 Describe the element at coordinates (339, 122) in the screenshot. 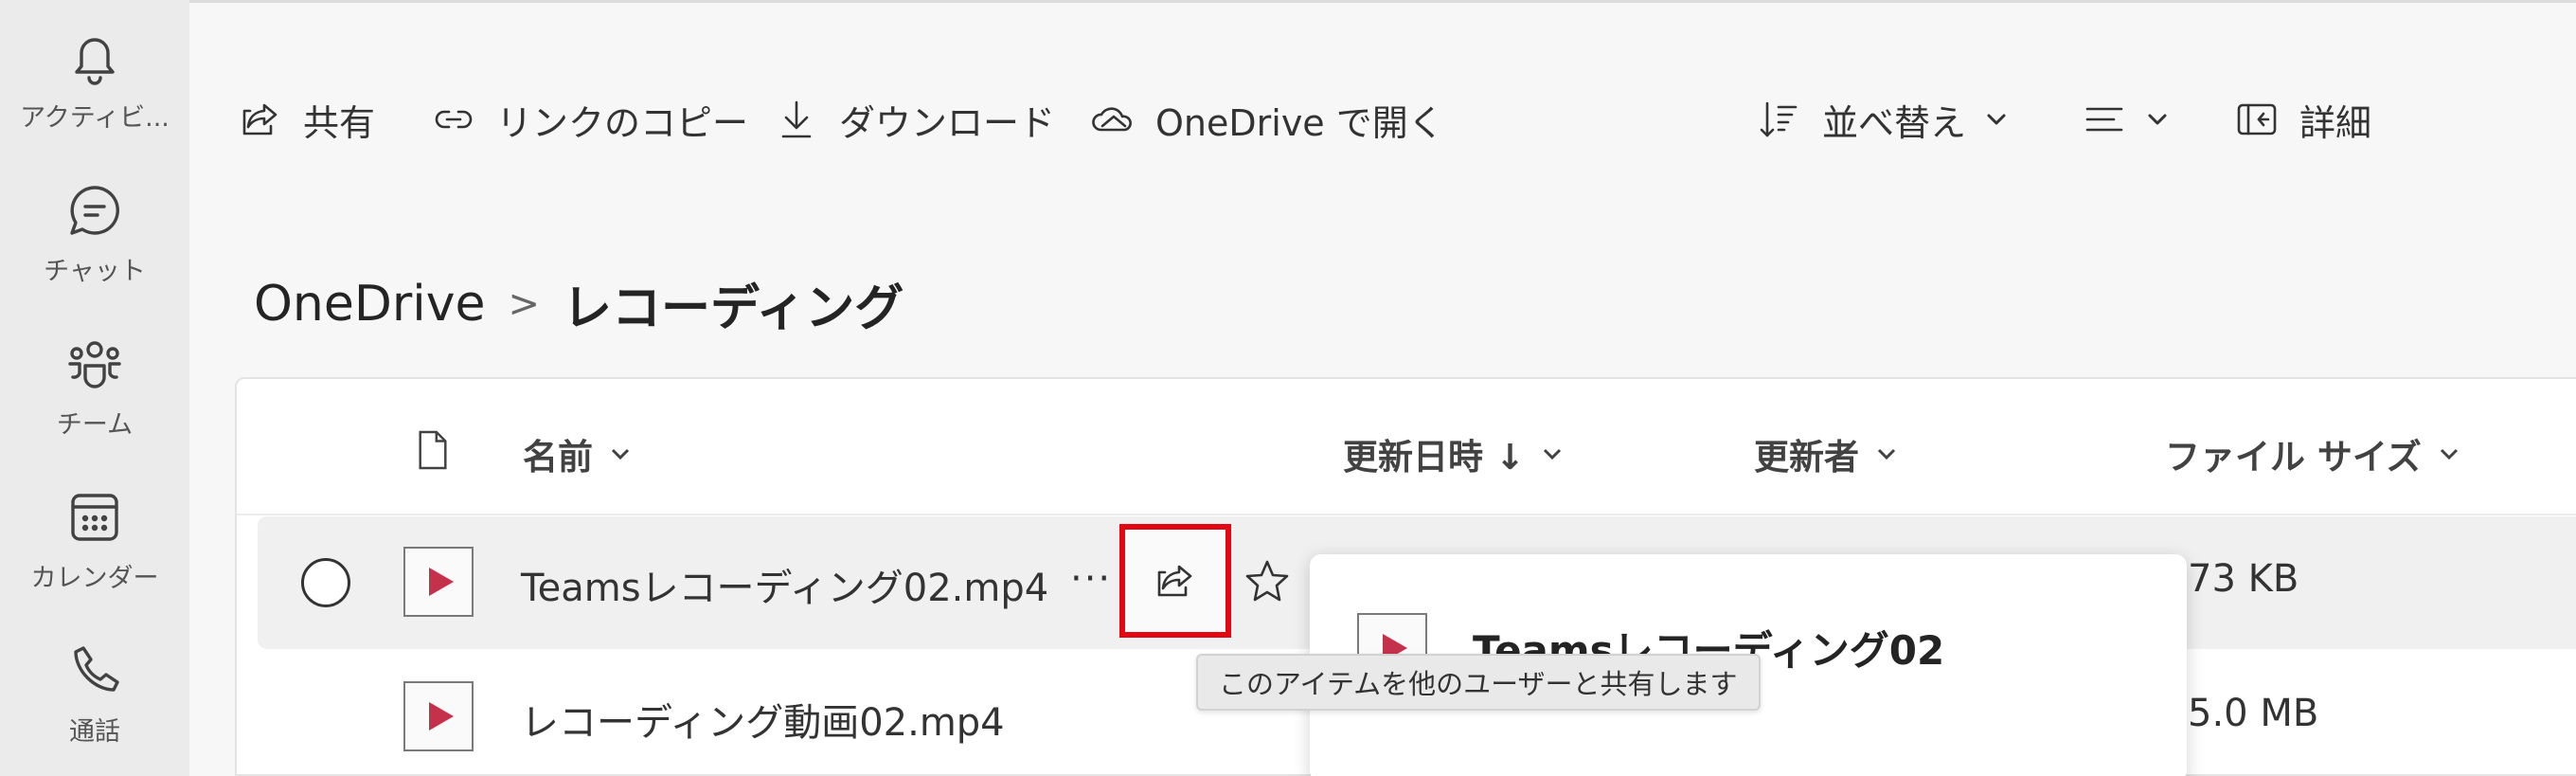

I see `share-label: 共有` at that location.